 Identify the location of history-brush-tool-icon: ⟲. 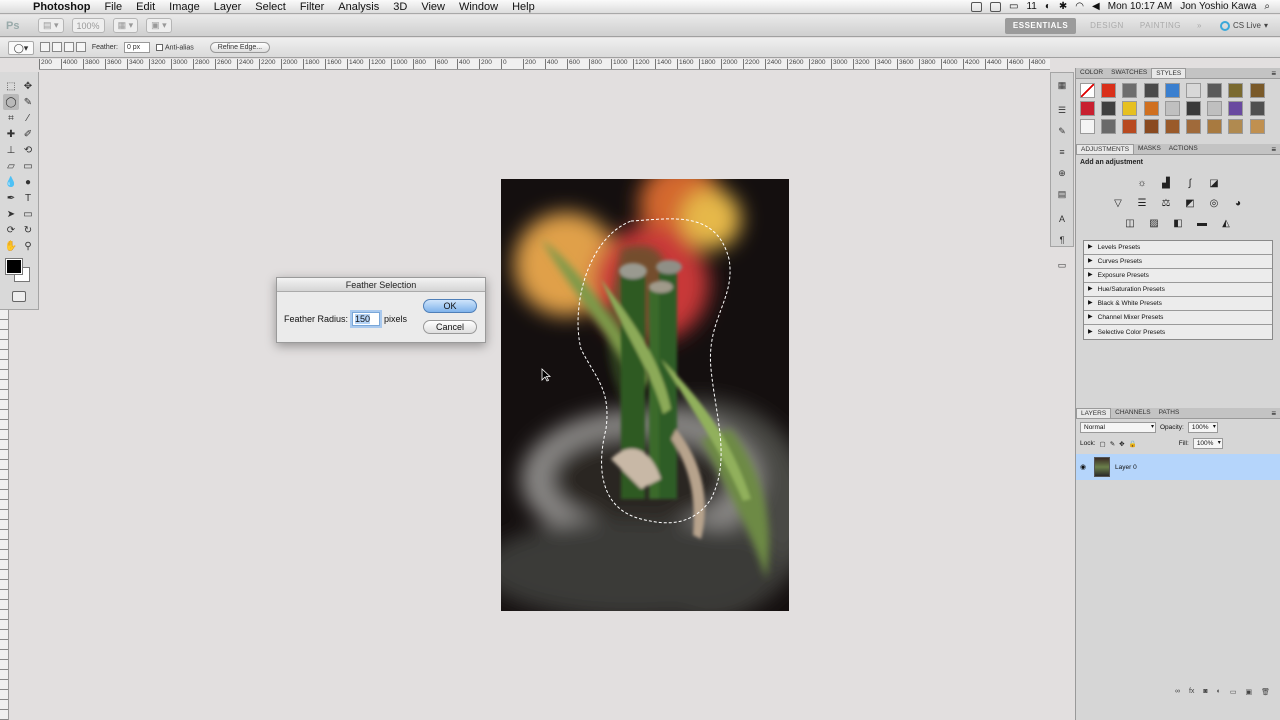
(28, 150).